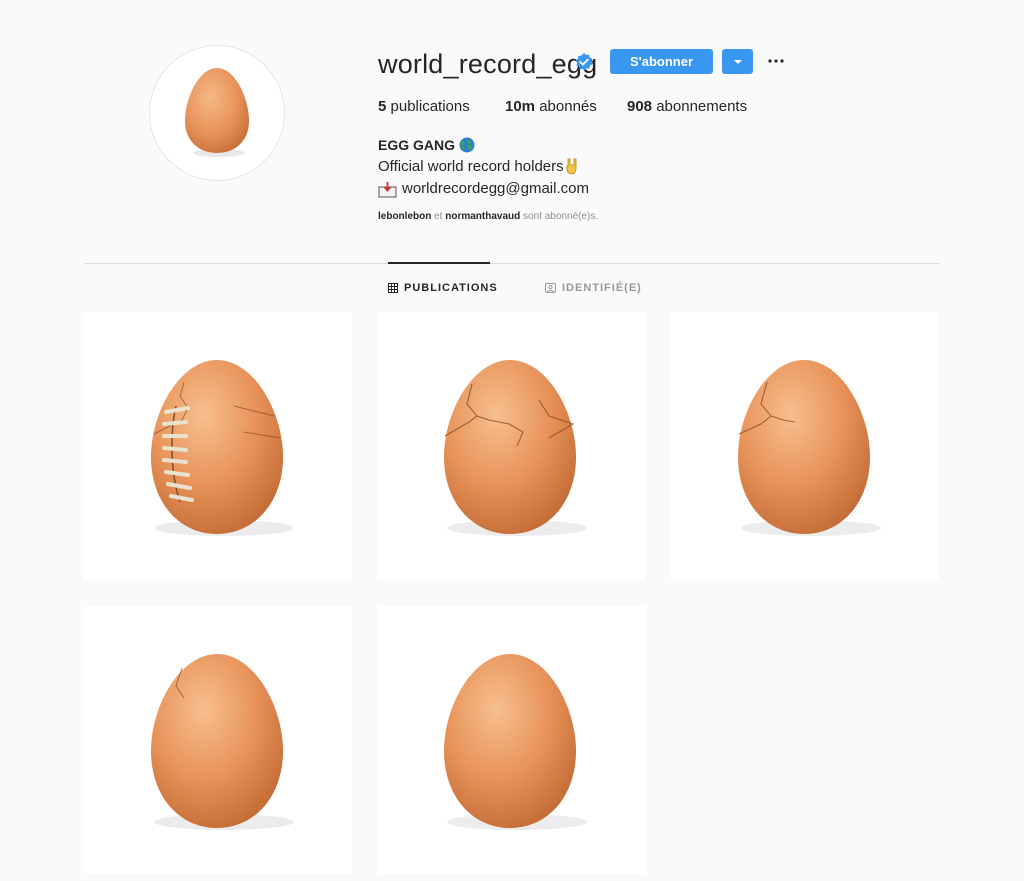 The height and width of the screenshot is (881, 1024). I want to click on football-egg-image, so click(222, 448).